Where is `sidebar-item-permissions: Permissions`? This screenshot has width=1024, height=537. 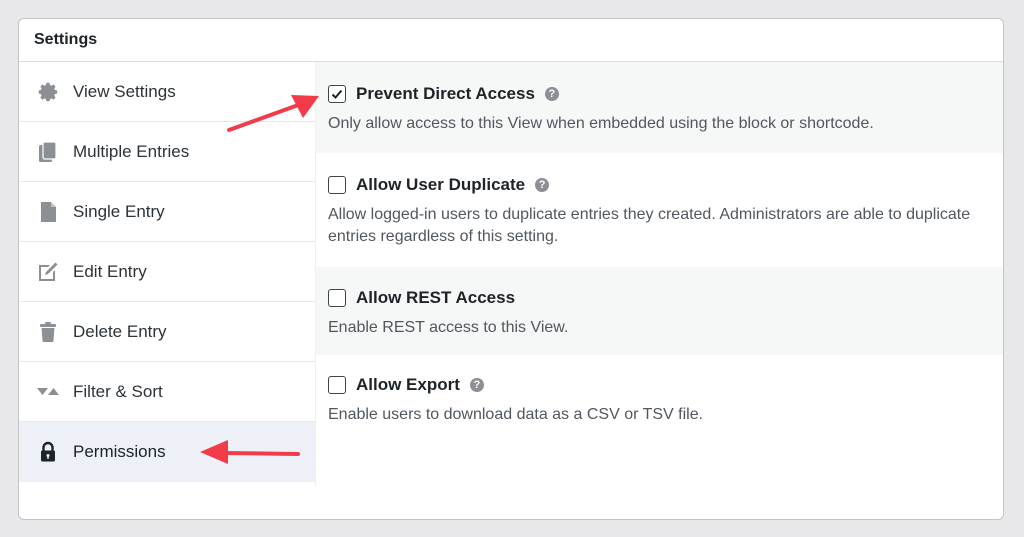
sidebar-item-permissions: Permissions is located at coordinates (167, 452).